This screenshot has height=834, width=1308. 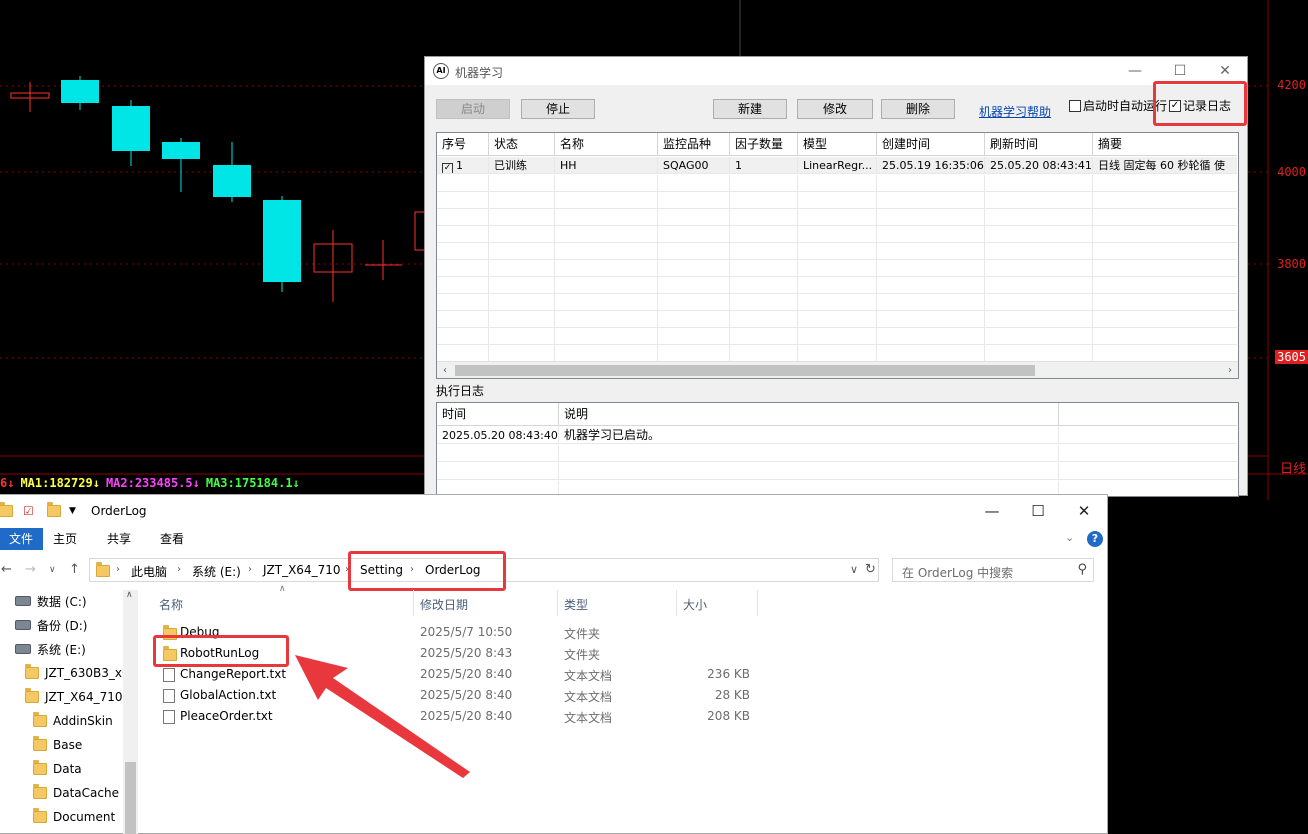 I want to click on quick-access-dropdown-icon: ▼, so click(x=72, y=511).